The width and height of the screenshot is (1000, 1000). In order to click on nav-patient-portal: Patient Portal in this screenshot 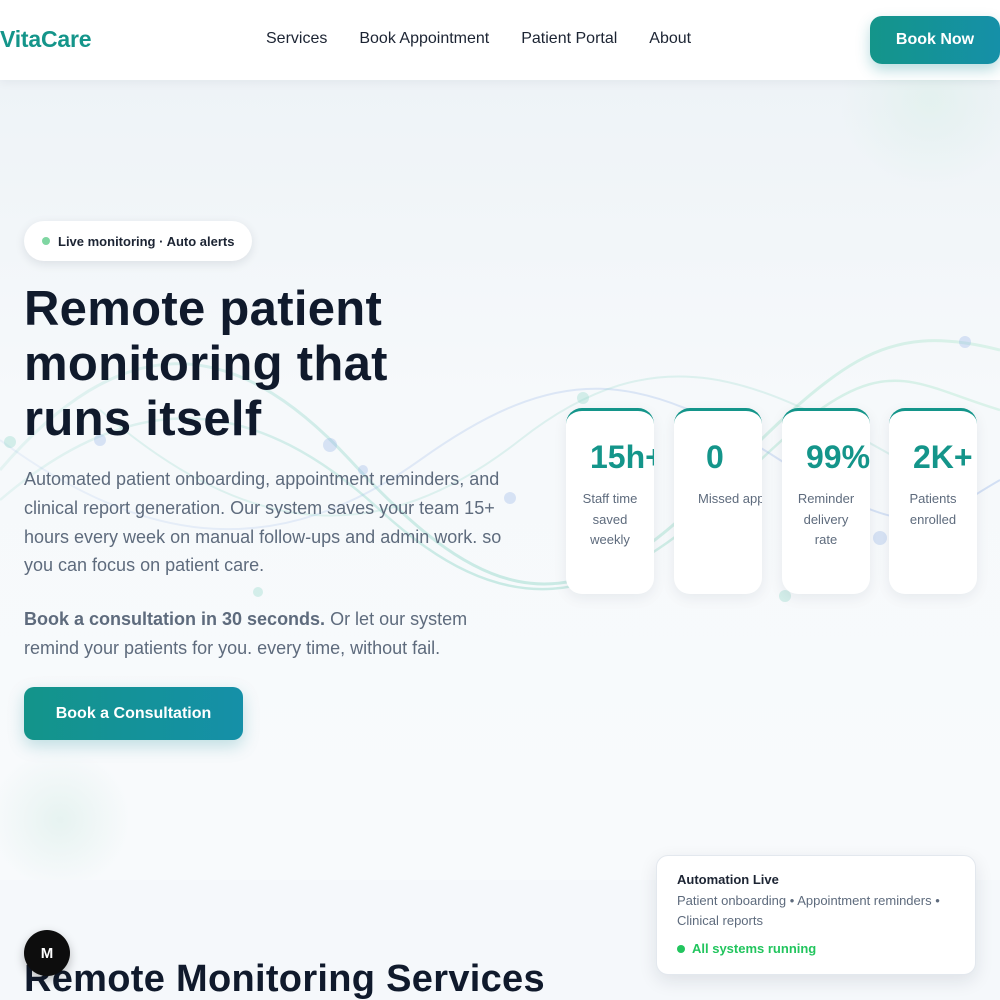, I will do `click(569, 39)`.